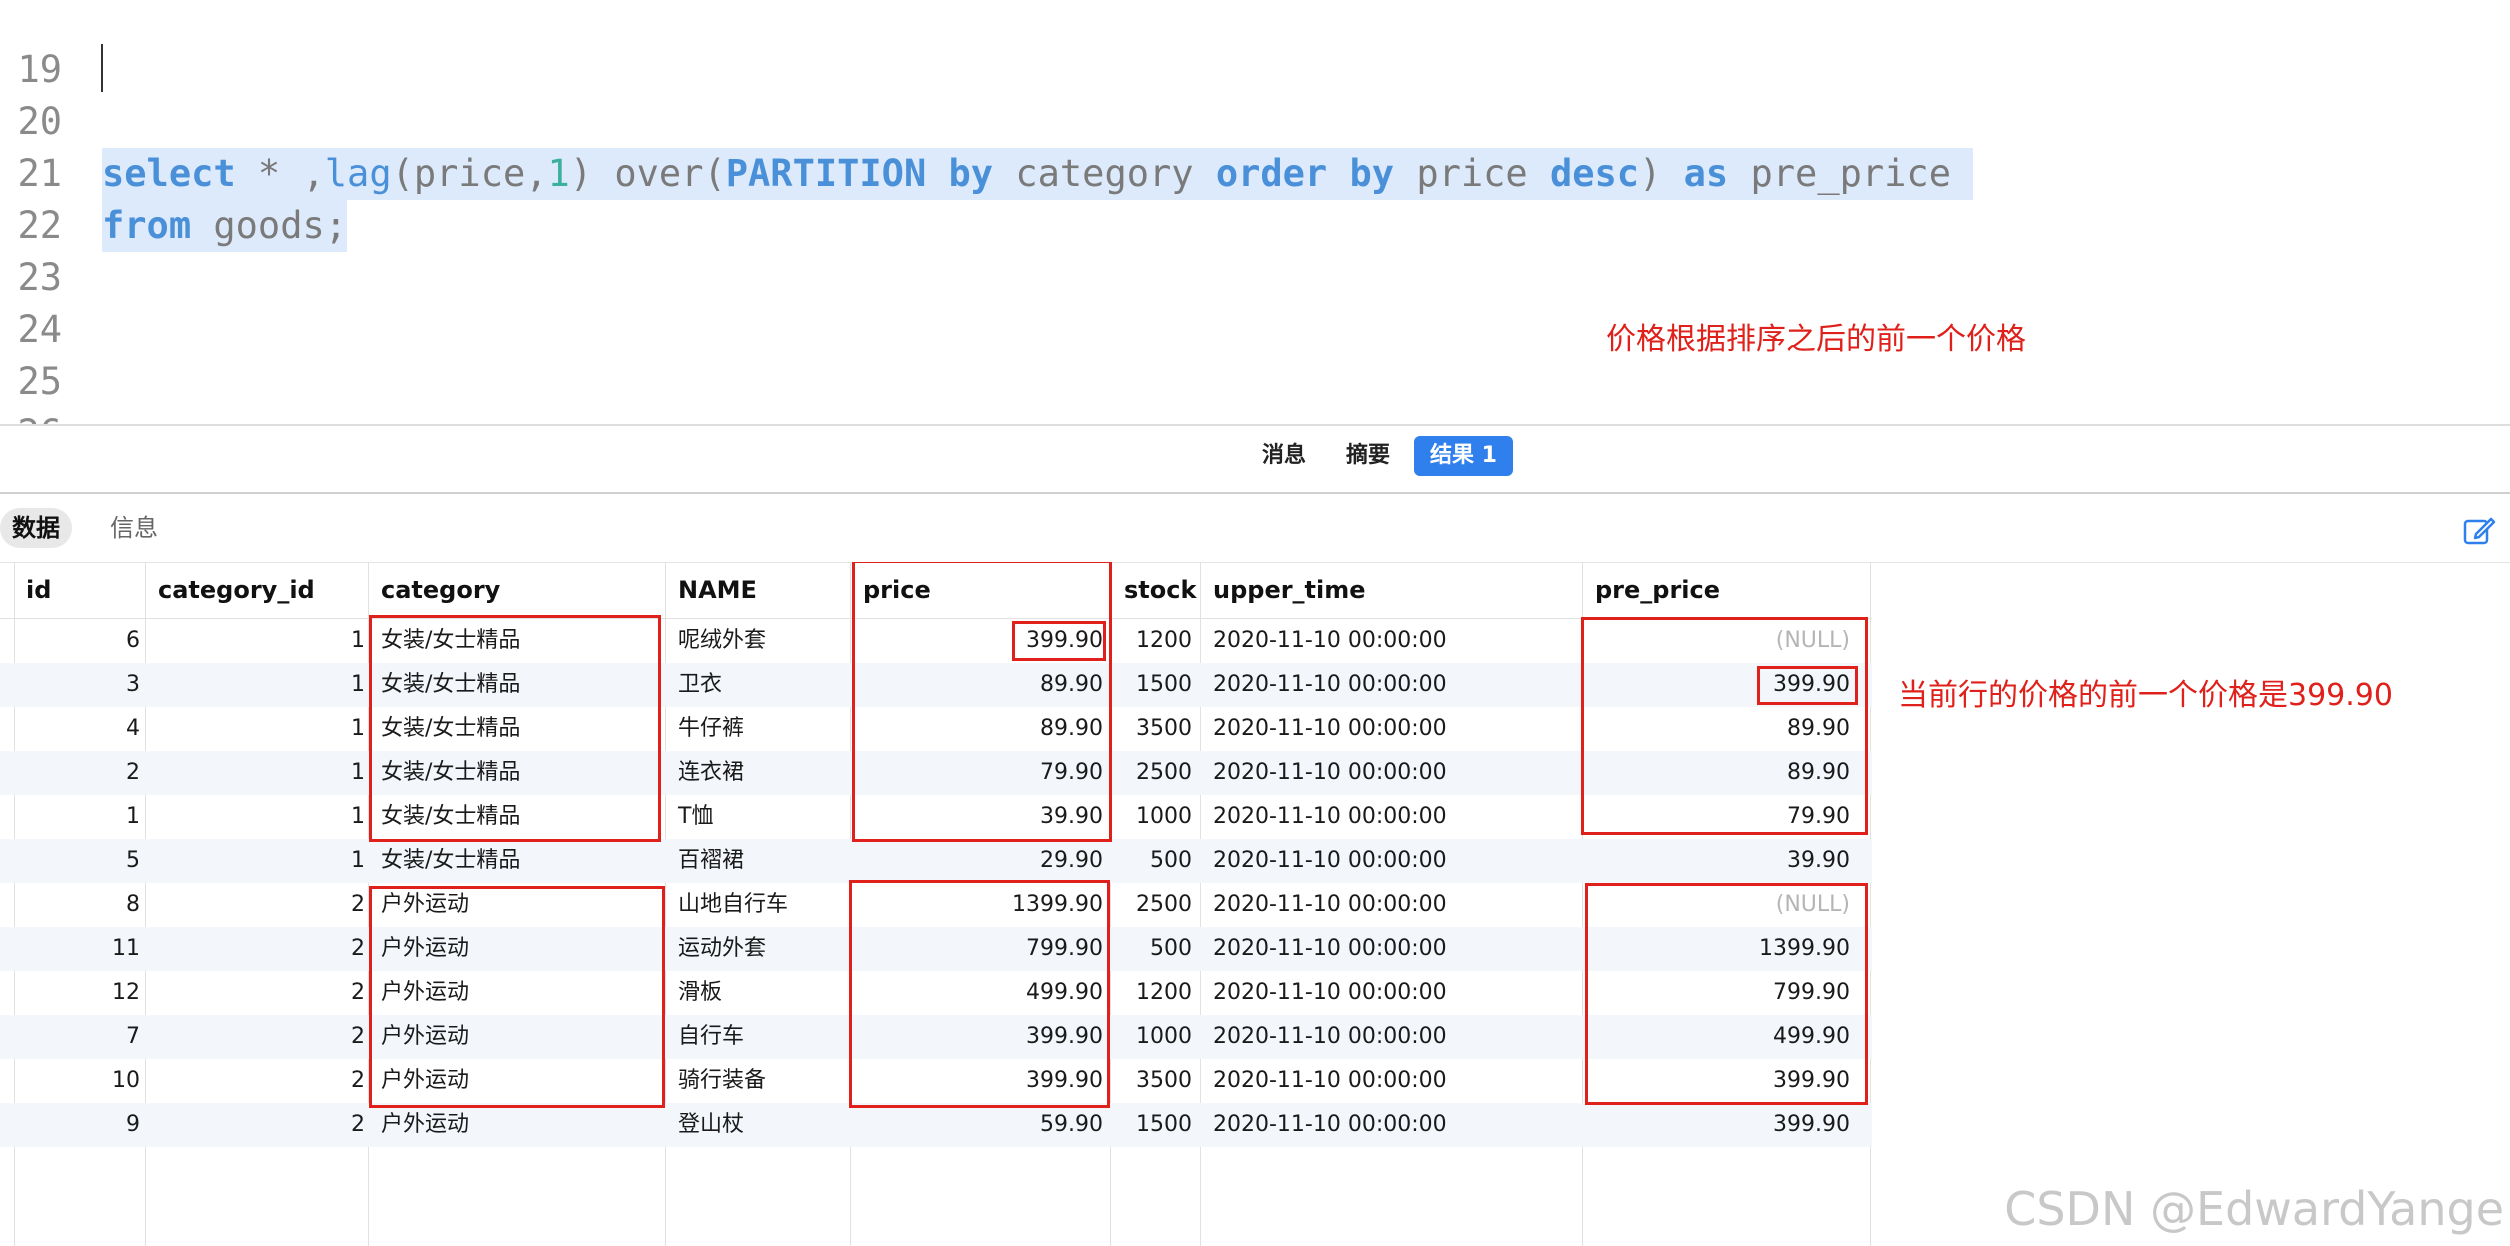 This screenshot has width=2510, height=1246. I want to click on column-header-name: NAME, so click(717, 590).